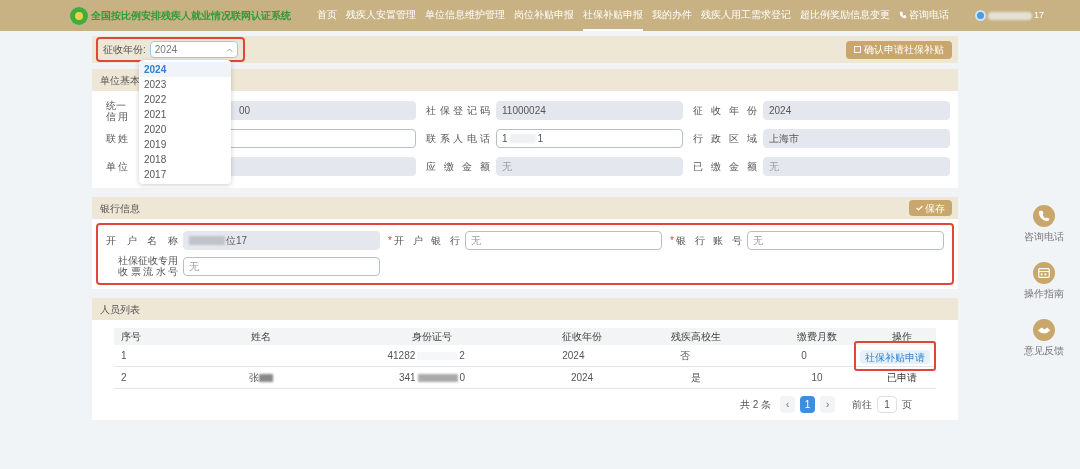 The height and width of the screenshot is (469, 1080). Describe the element at coordinates (746, 15) in the screenshot. I see `nav-tab: 残疾人用工需求登记` at that location.